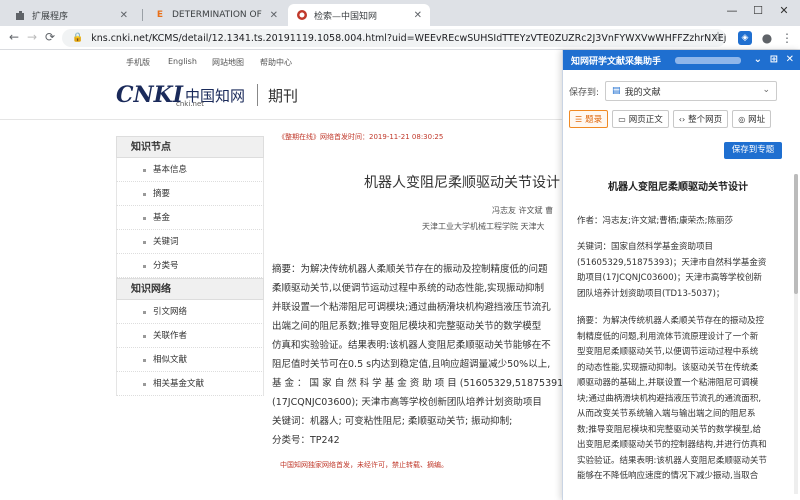  Describe the element at coordinates (190, 336) in the screenshot. I see `nav-item-related-authors: 关联作者` at that location.